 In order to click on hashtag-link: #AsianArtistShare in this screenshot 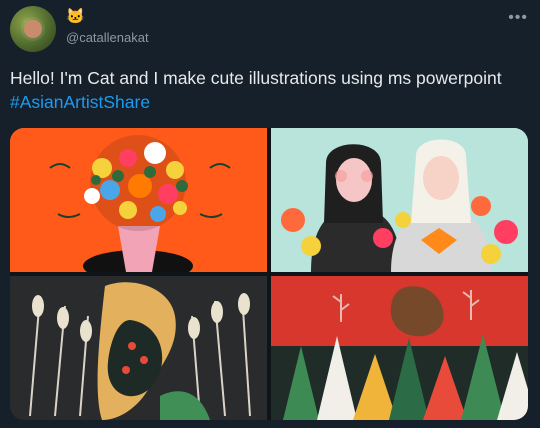, I will do `click(80, 102)`.